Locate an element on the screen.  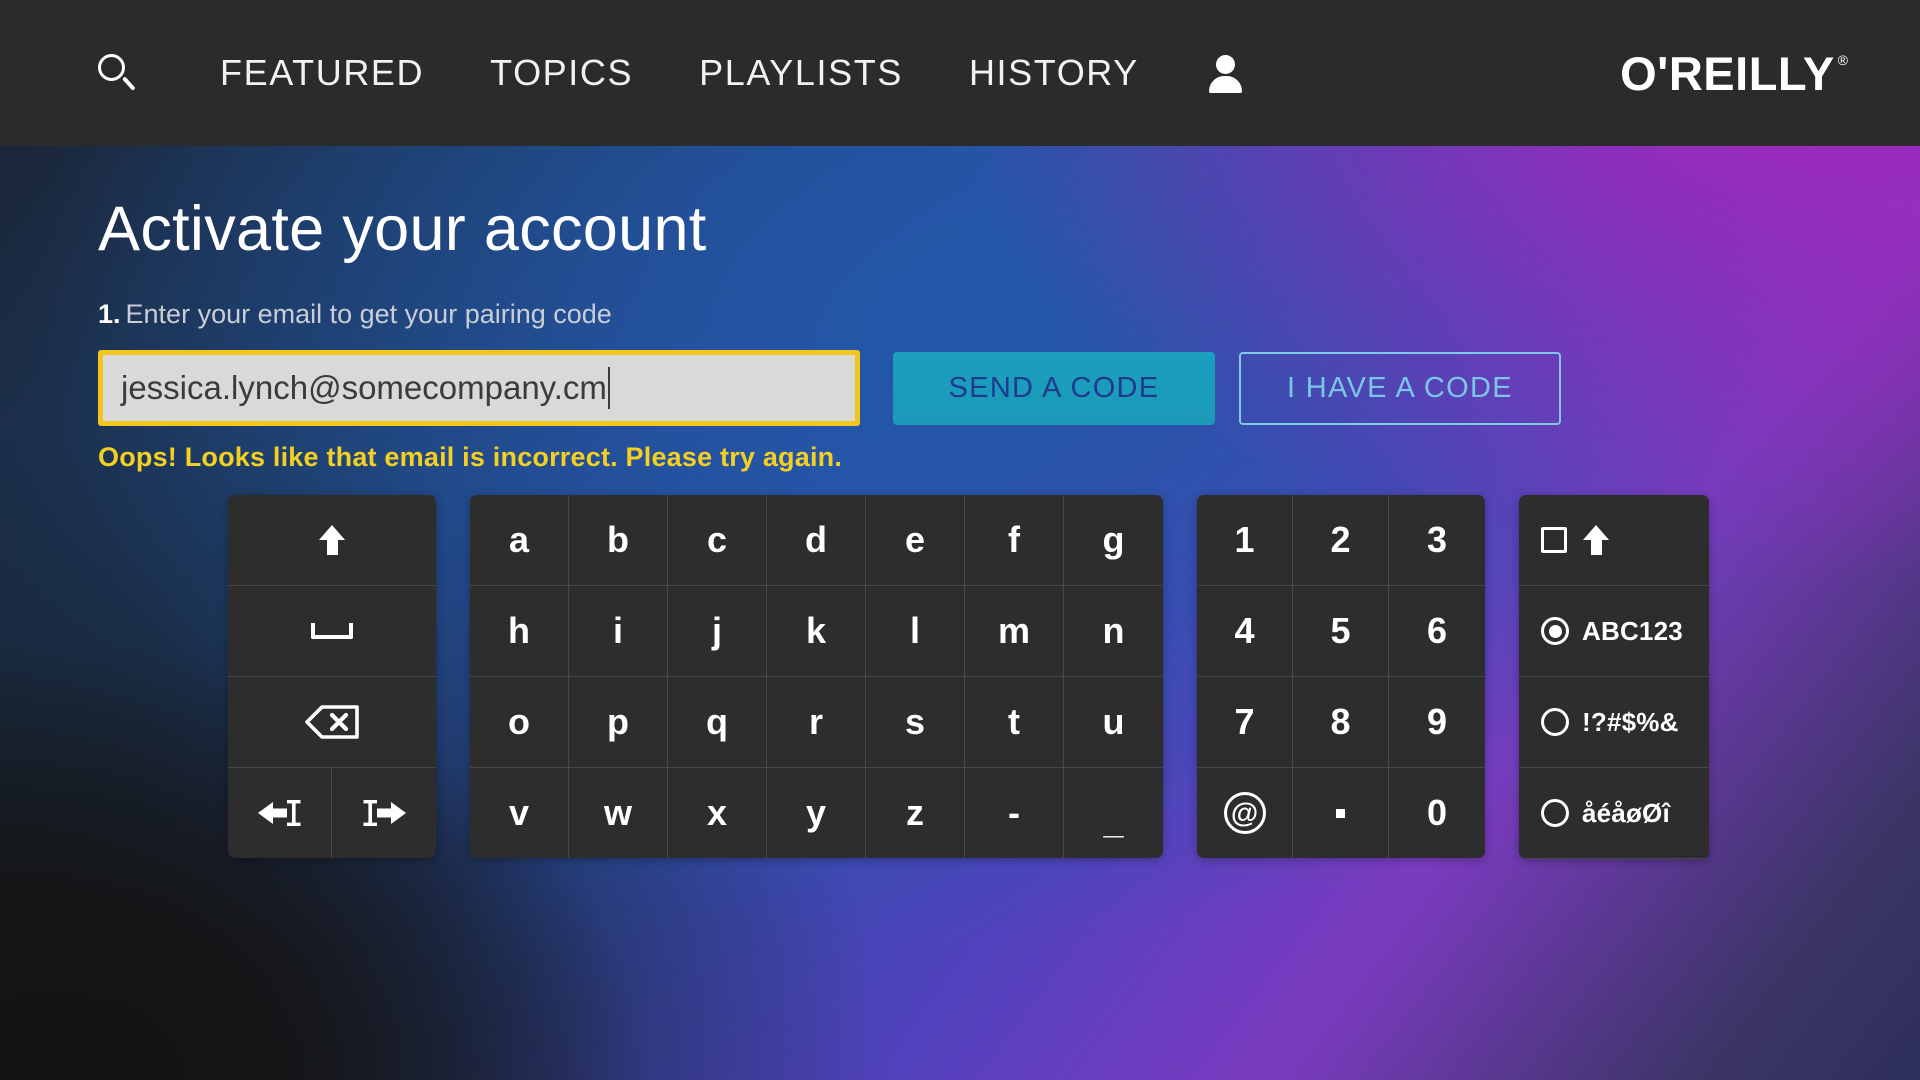
checkbox-icon is located at coordinates (1554, 540).